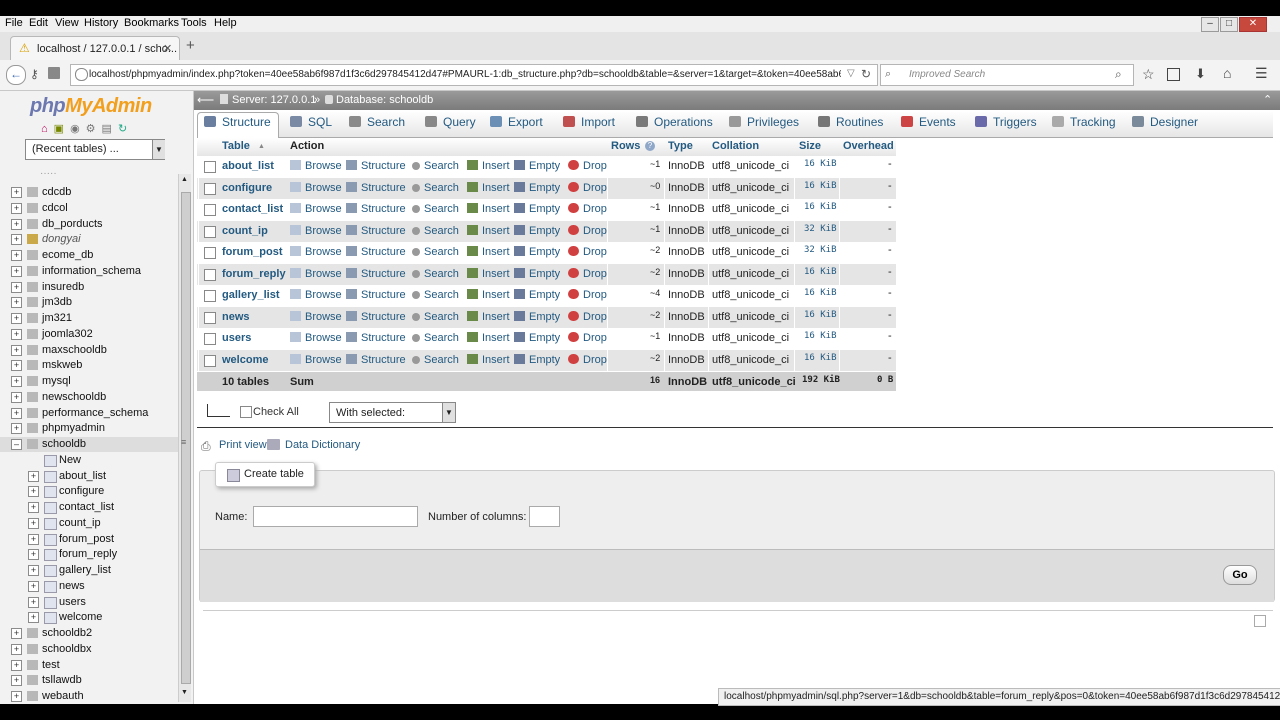 Image resolution: width=1280 pixels, height=720 pixels. What do you see at coordinates (850, 126) in the screenshot?
I see `tab-routines: Routines` at bounding box center [850, 126].